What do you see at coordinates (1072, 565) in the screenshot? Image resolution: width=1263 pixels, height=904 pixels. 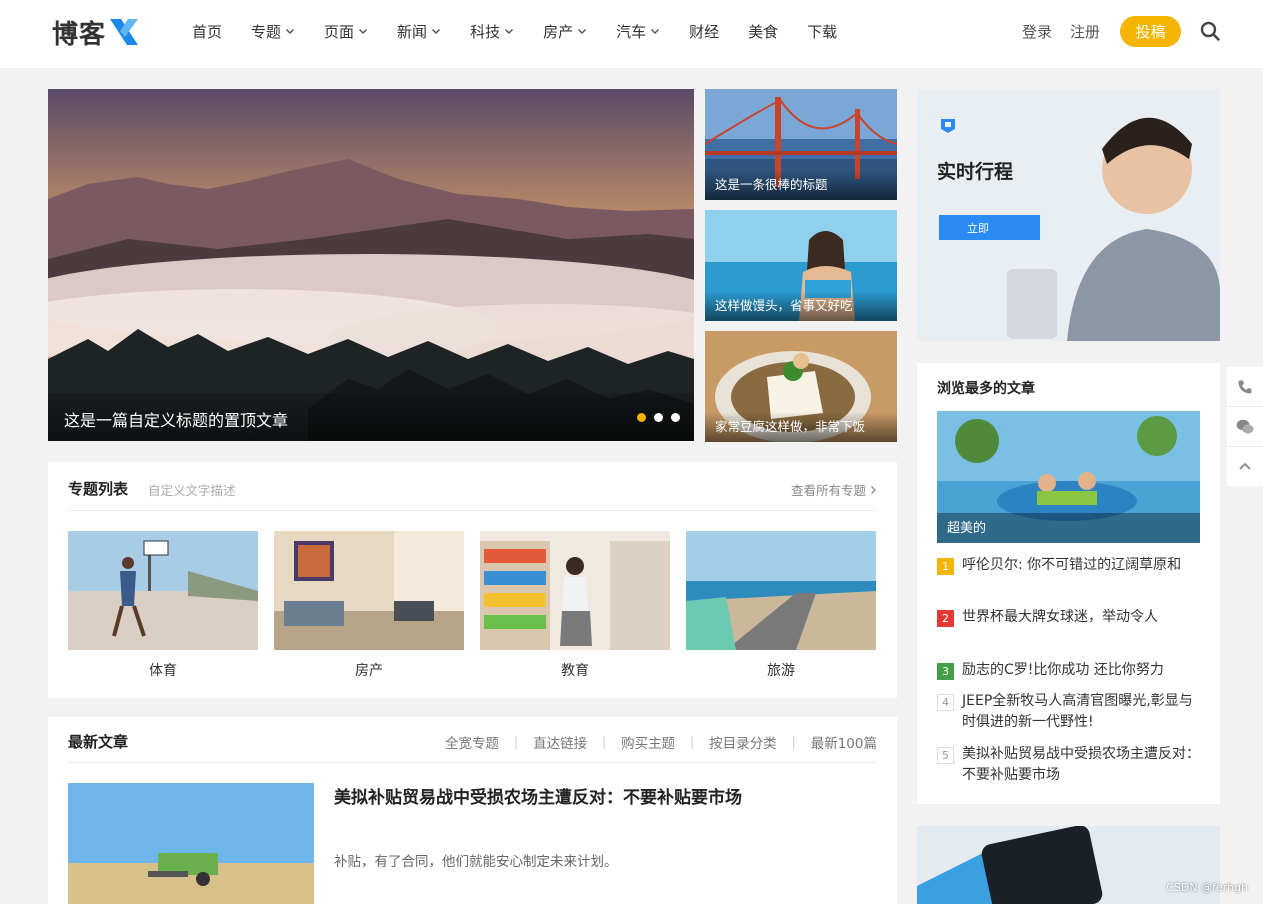 I see `rank-title: 呼伦贝尔: 你不可错过的辽阔草原和` at bounding box center [1072, 565].